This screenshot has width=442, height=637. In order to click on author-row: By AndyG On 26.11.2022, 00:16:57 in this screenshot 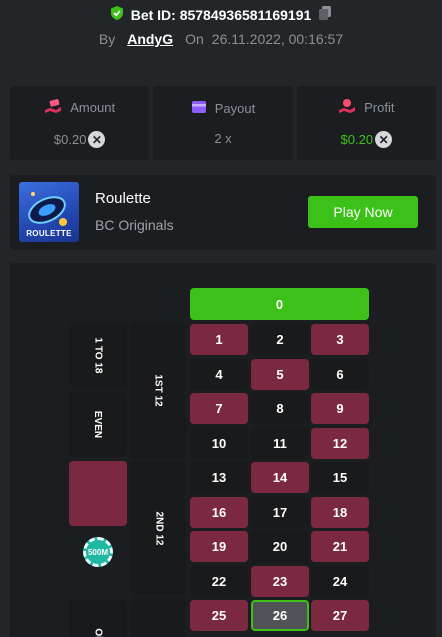, I will do `click(221, 39)`.